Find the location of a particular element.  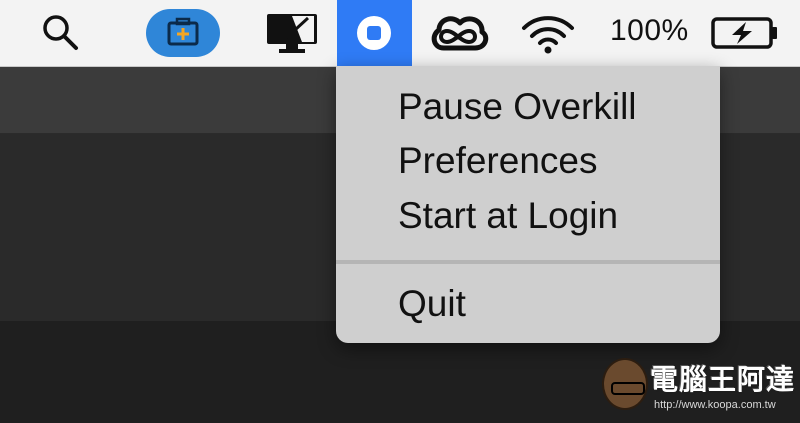

watermark-url: http://www.koopa.com.tw is located at coordinates (715, 405).